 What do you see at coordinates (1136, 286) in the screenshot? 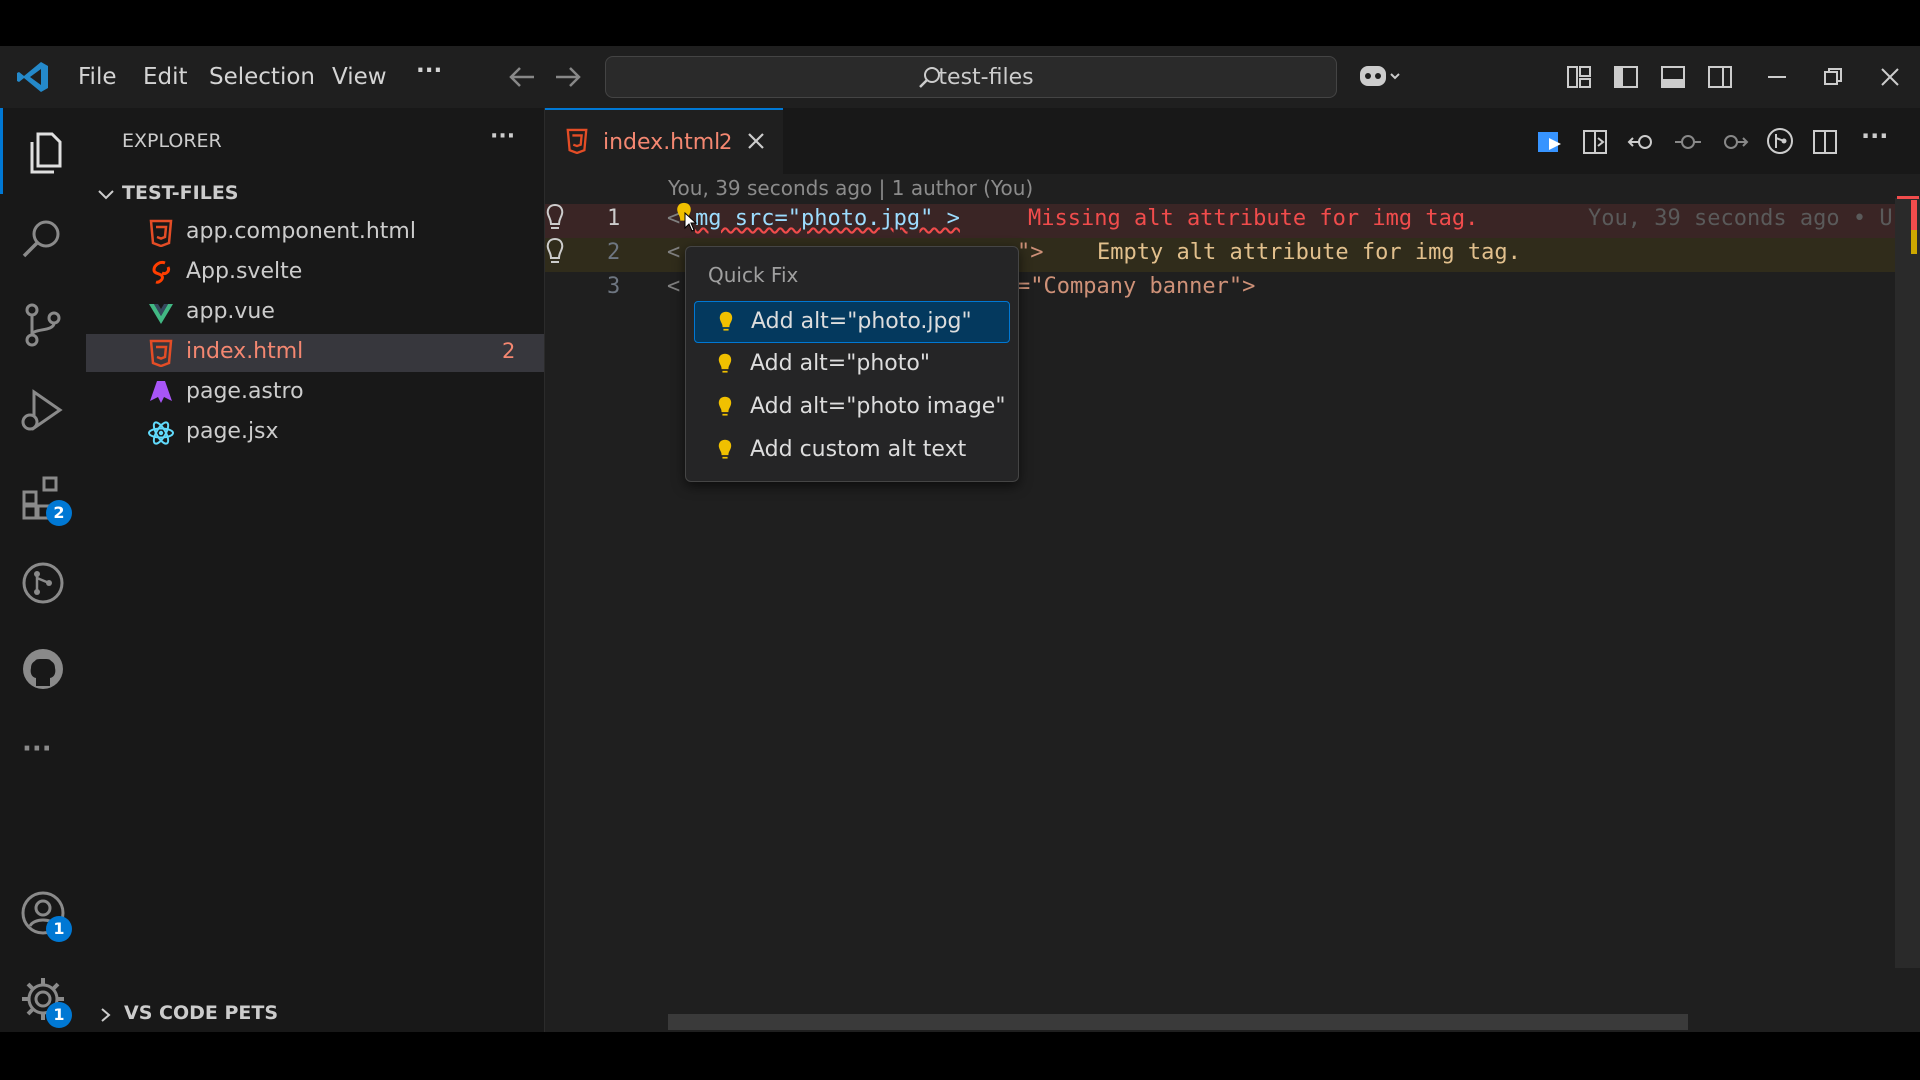
I see `code-line-3: ="Company banner">` at bounding box center [1136, 286].